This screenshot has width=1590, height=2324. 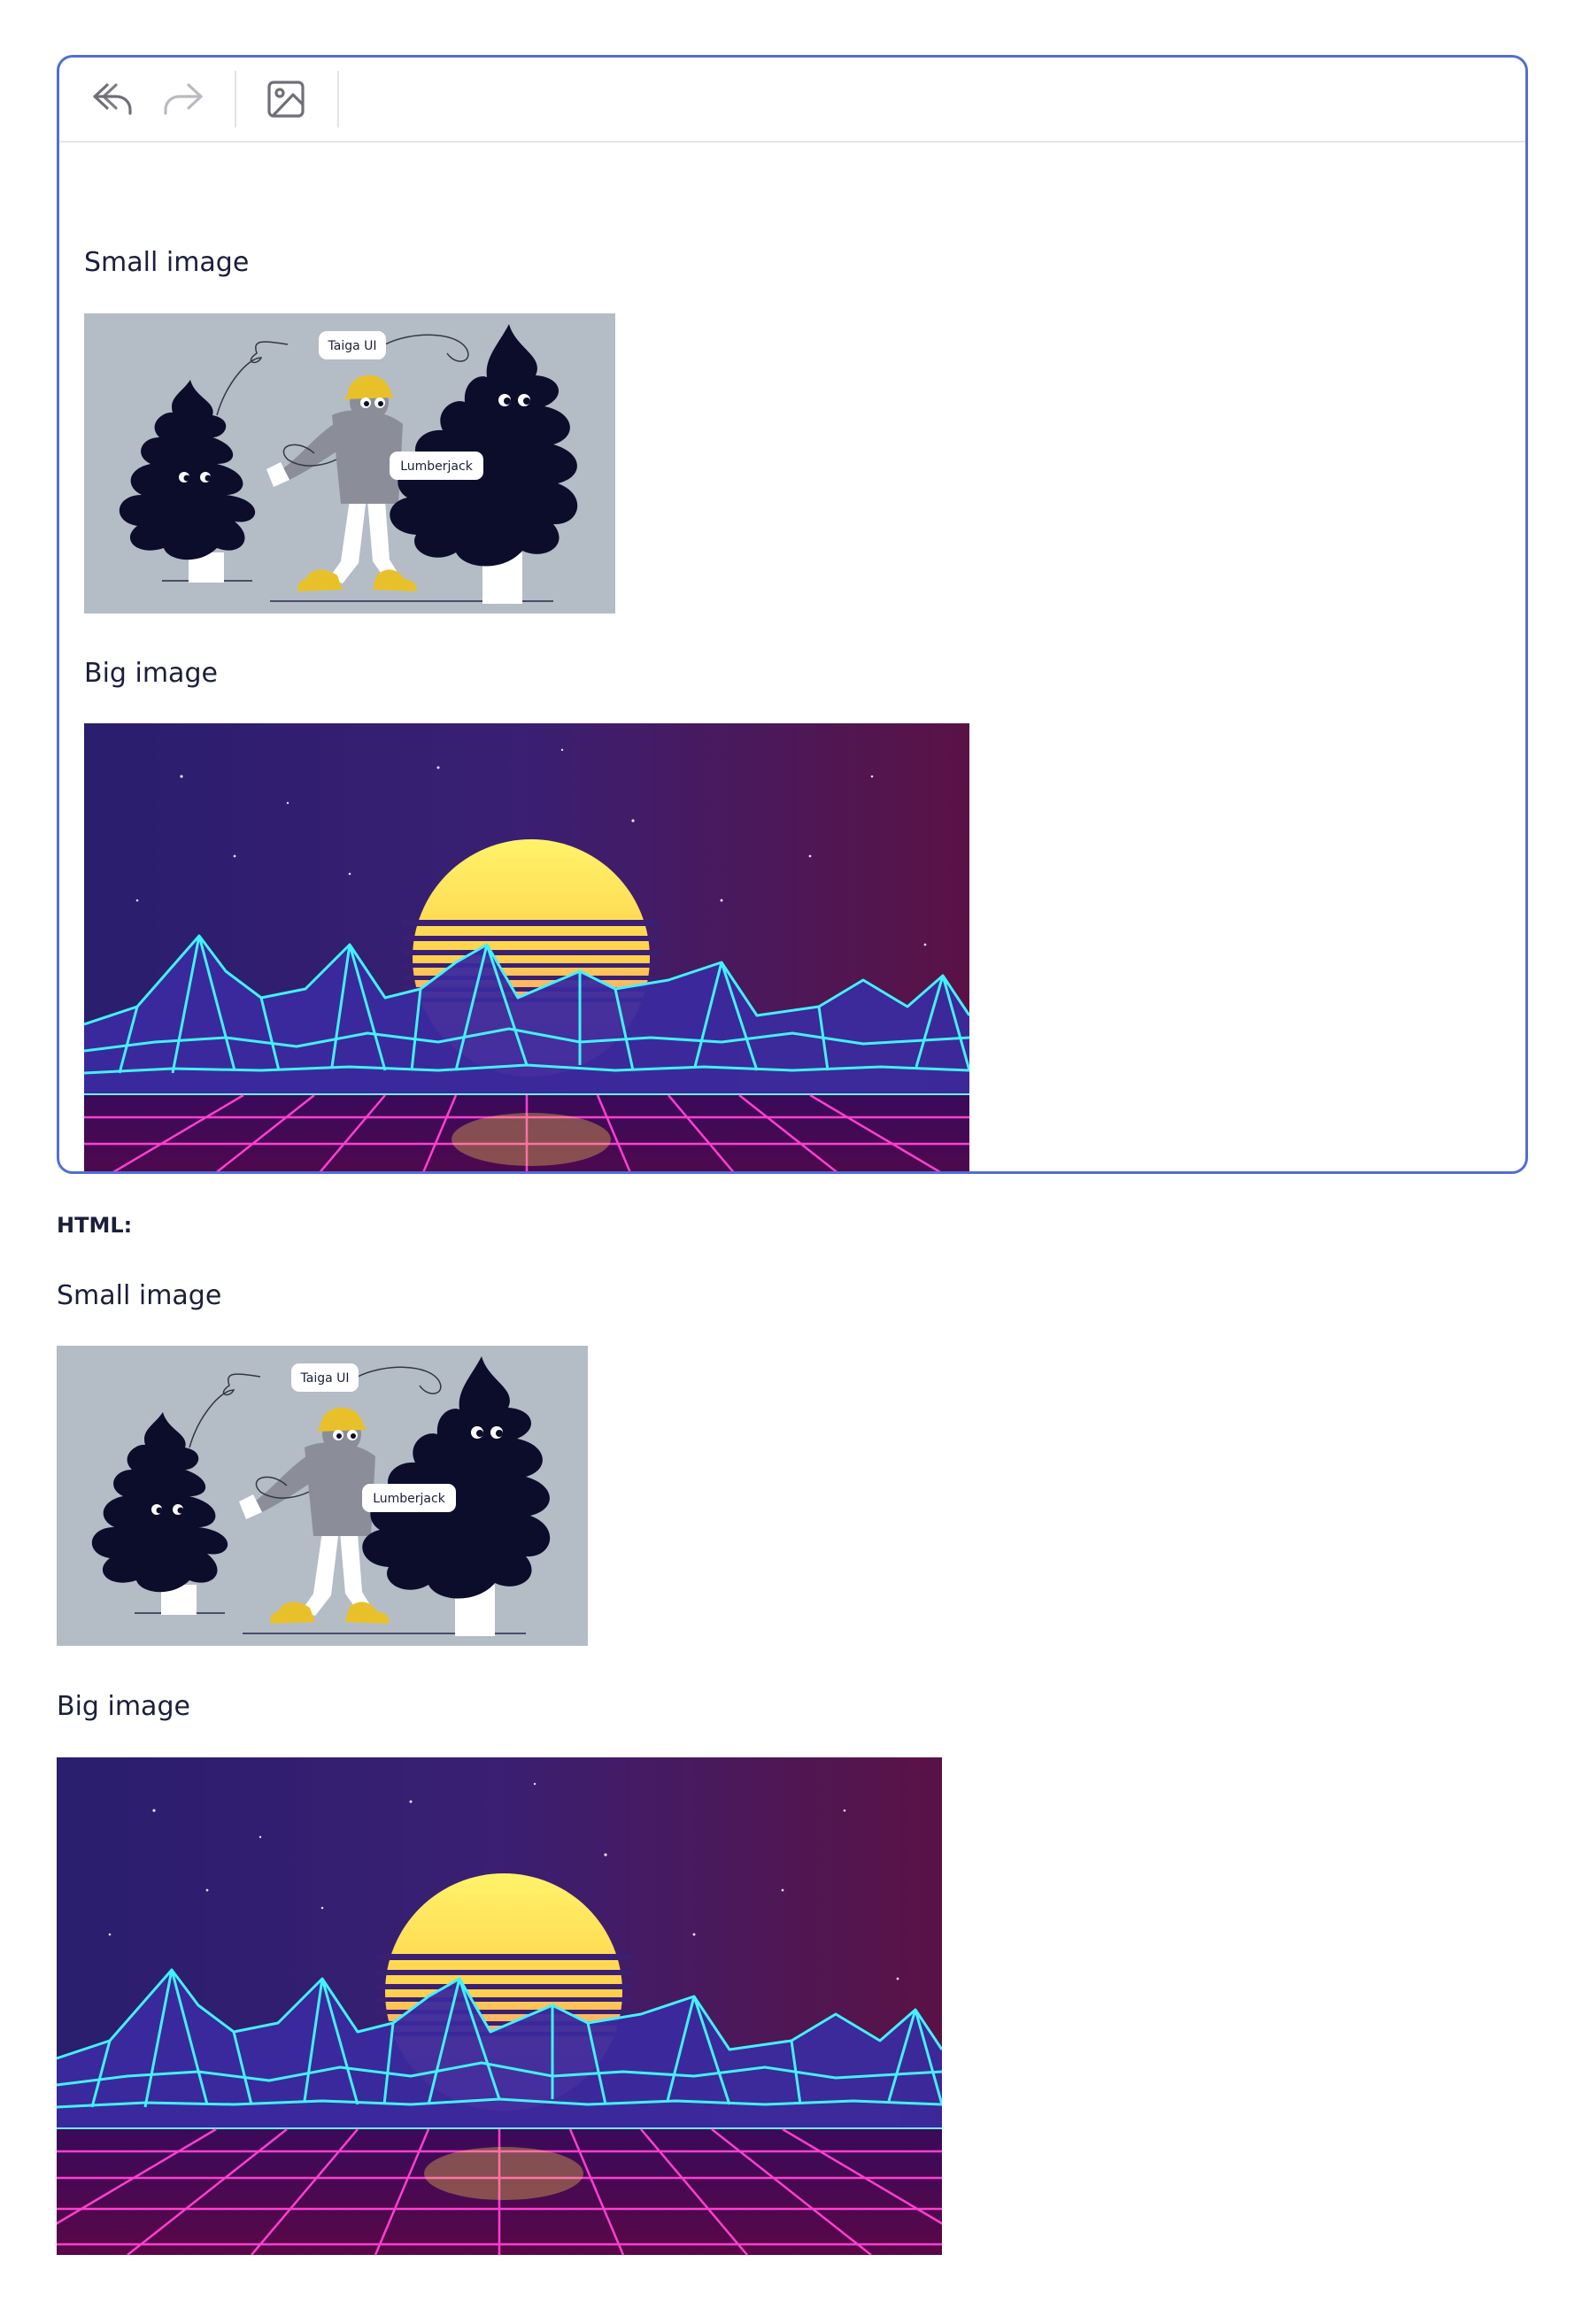 What do you see at coordinates (349, 464) in the screenshot?
I see `small-image: Taiga UI Lumberjack` at bounding box center [349, 464].